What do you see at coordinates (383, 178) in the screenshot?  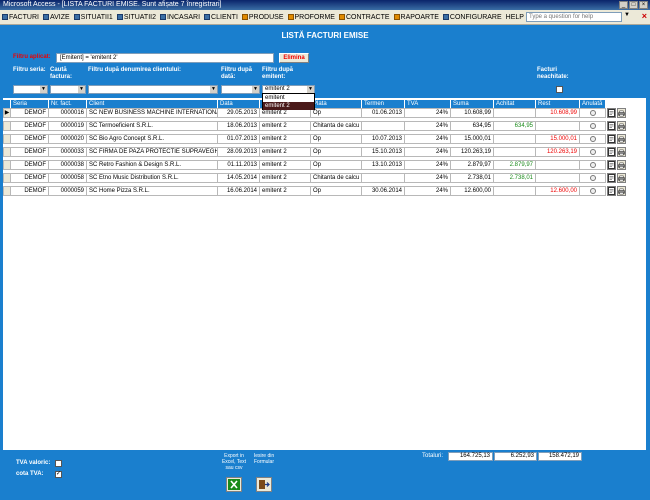 I see `cell-termen` at bounding box center [383, 178].